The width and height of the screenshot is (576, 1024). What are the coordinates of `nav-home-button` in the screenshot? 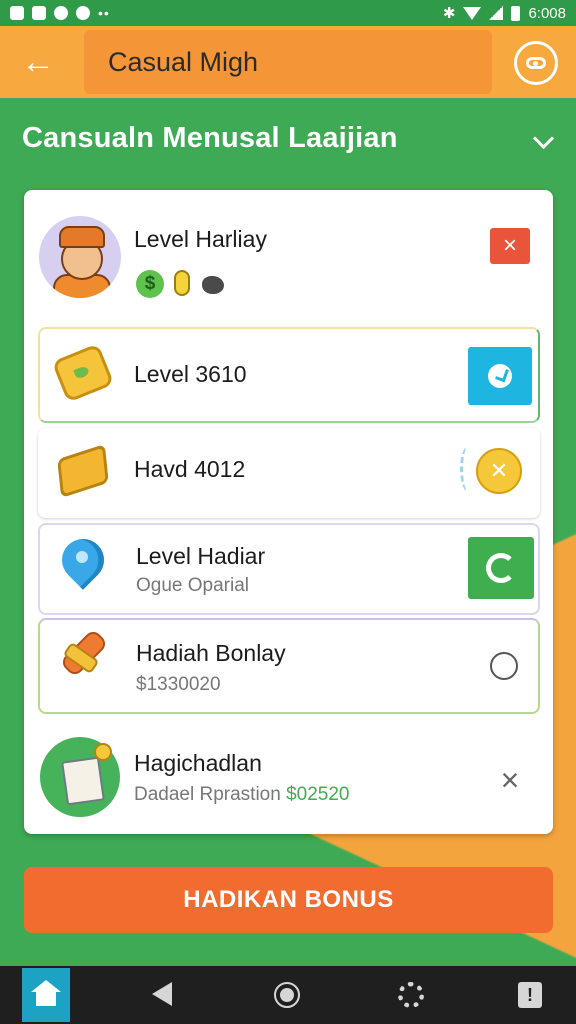 It's located at (46, 995).